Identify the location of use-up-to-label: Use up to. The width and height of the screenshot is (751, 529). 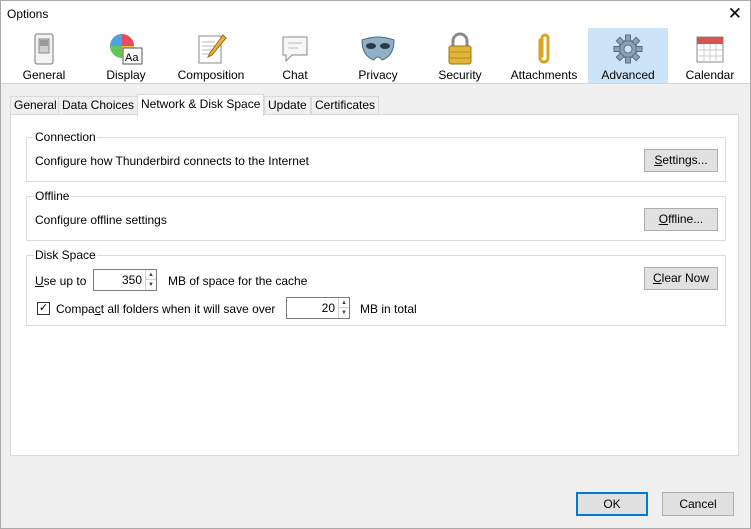
(60, 281).